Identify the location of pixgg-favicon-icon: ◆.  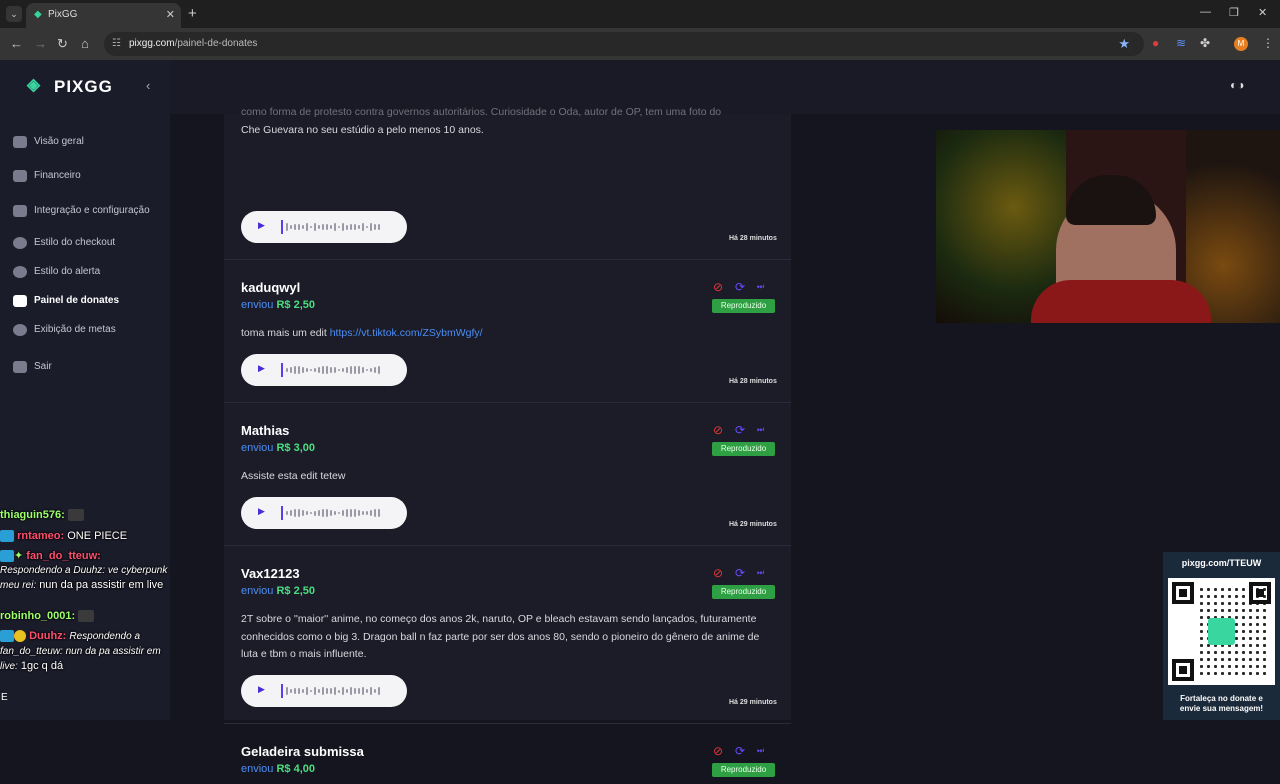
(38, 14).